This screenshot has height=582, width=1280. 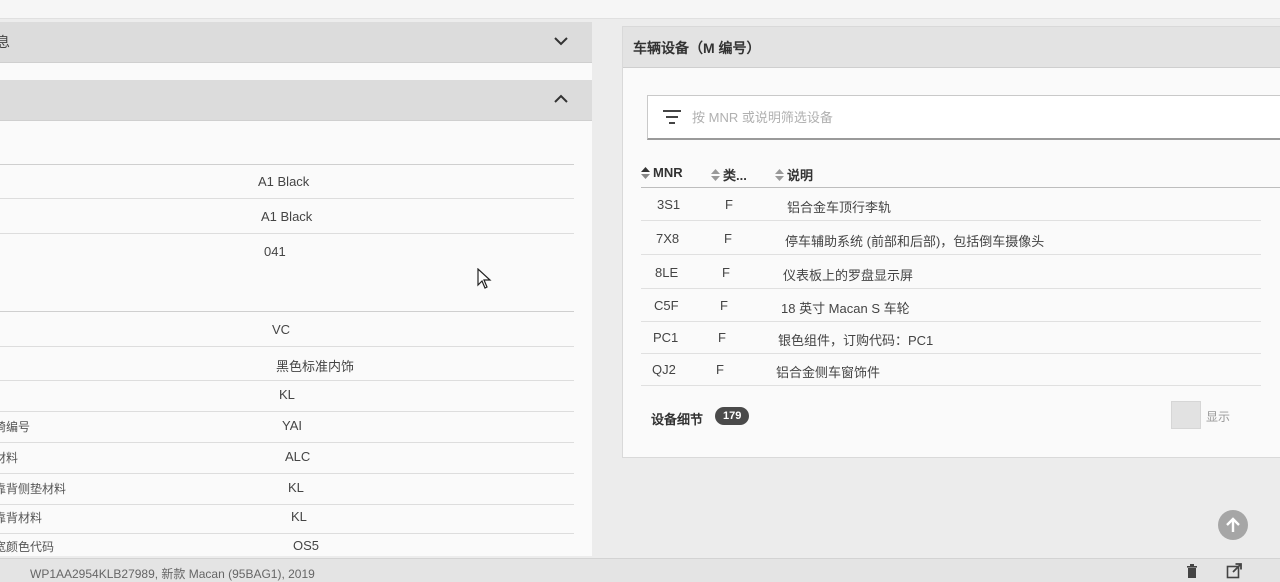 I want to click on show-toggle, so click(x=1186, y=415).